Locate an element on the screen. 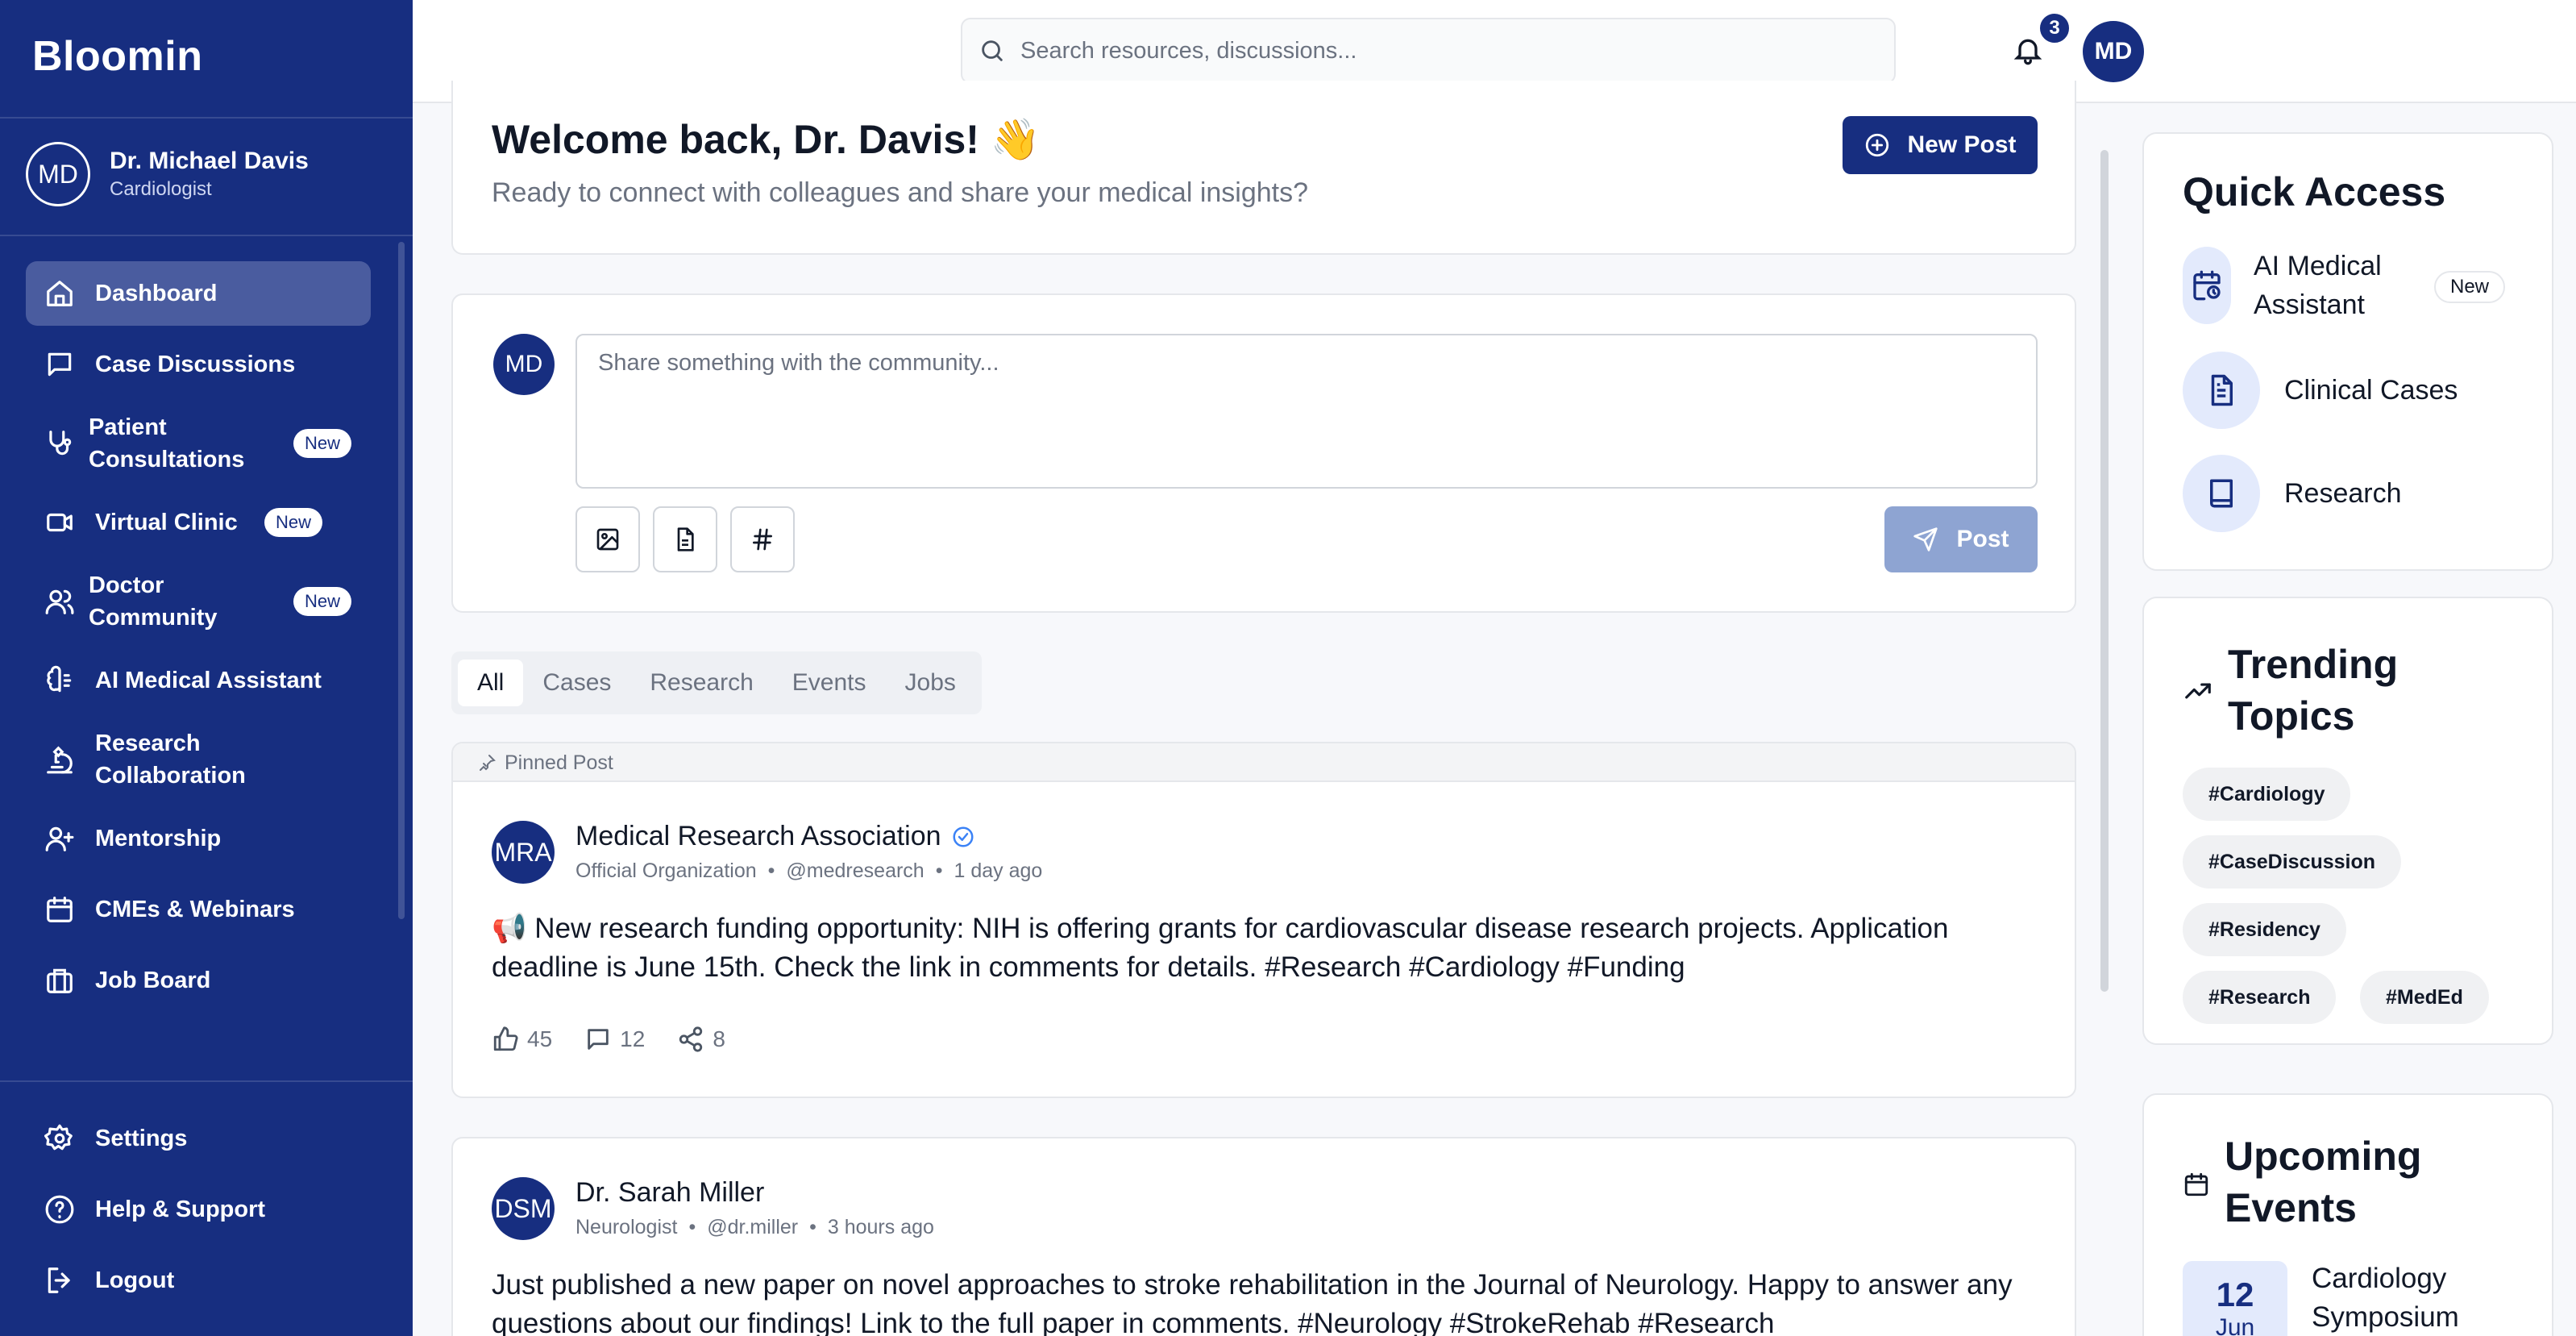  pin-icon is located at coordinates (488, 763).